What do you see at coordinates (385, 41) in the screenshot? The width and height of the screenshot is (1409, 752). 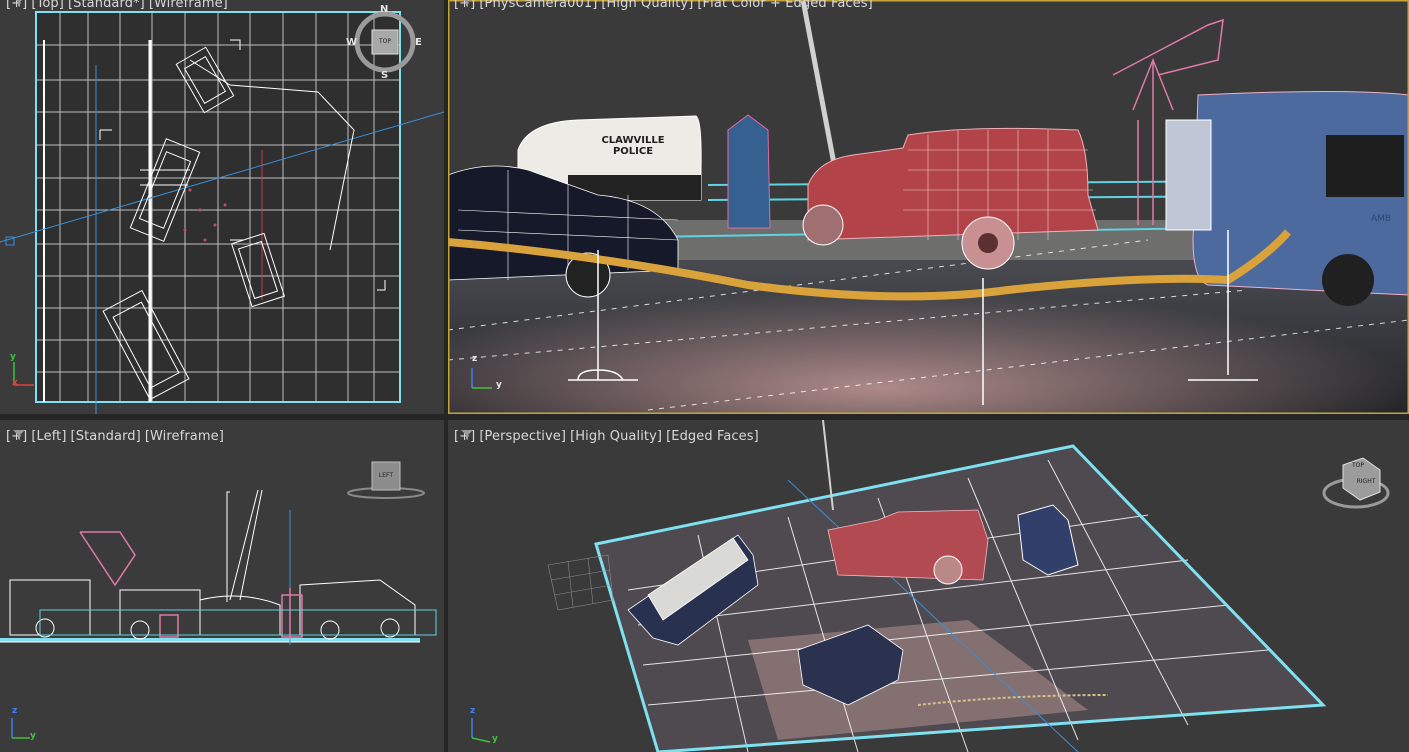 I see `top-viewcube-label: TOP` at bounding box center [385, 41].